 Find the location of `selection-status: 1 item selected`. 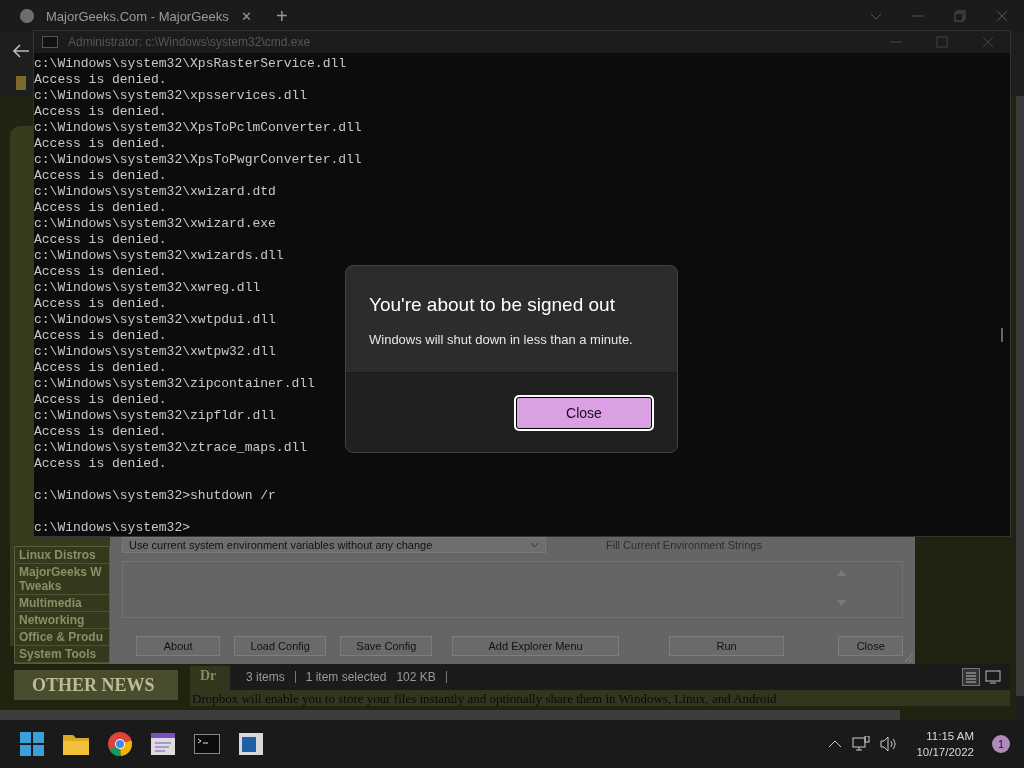

selection-status: 1 item selected is located at coordinates (346, 677).